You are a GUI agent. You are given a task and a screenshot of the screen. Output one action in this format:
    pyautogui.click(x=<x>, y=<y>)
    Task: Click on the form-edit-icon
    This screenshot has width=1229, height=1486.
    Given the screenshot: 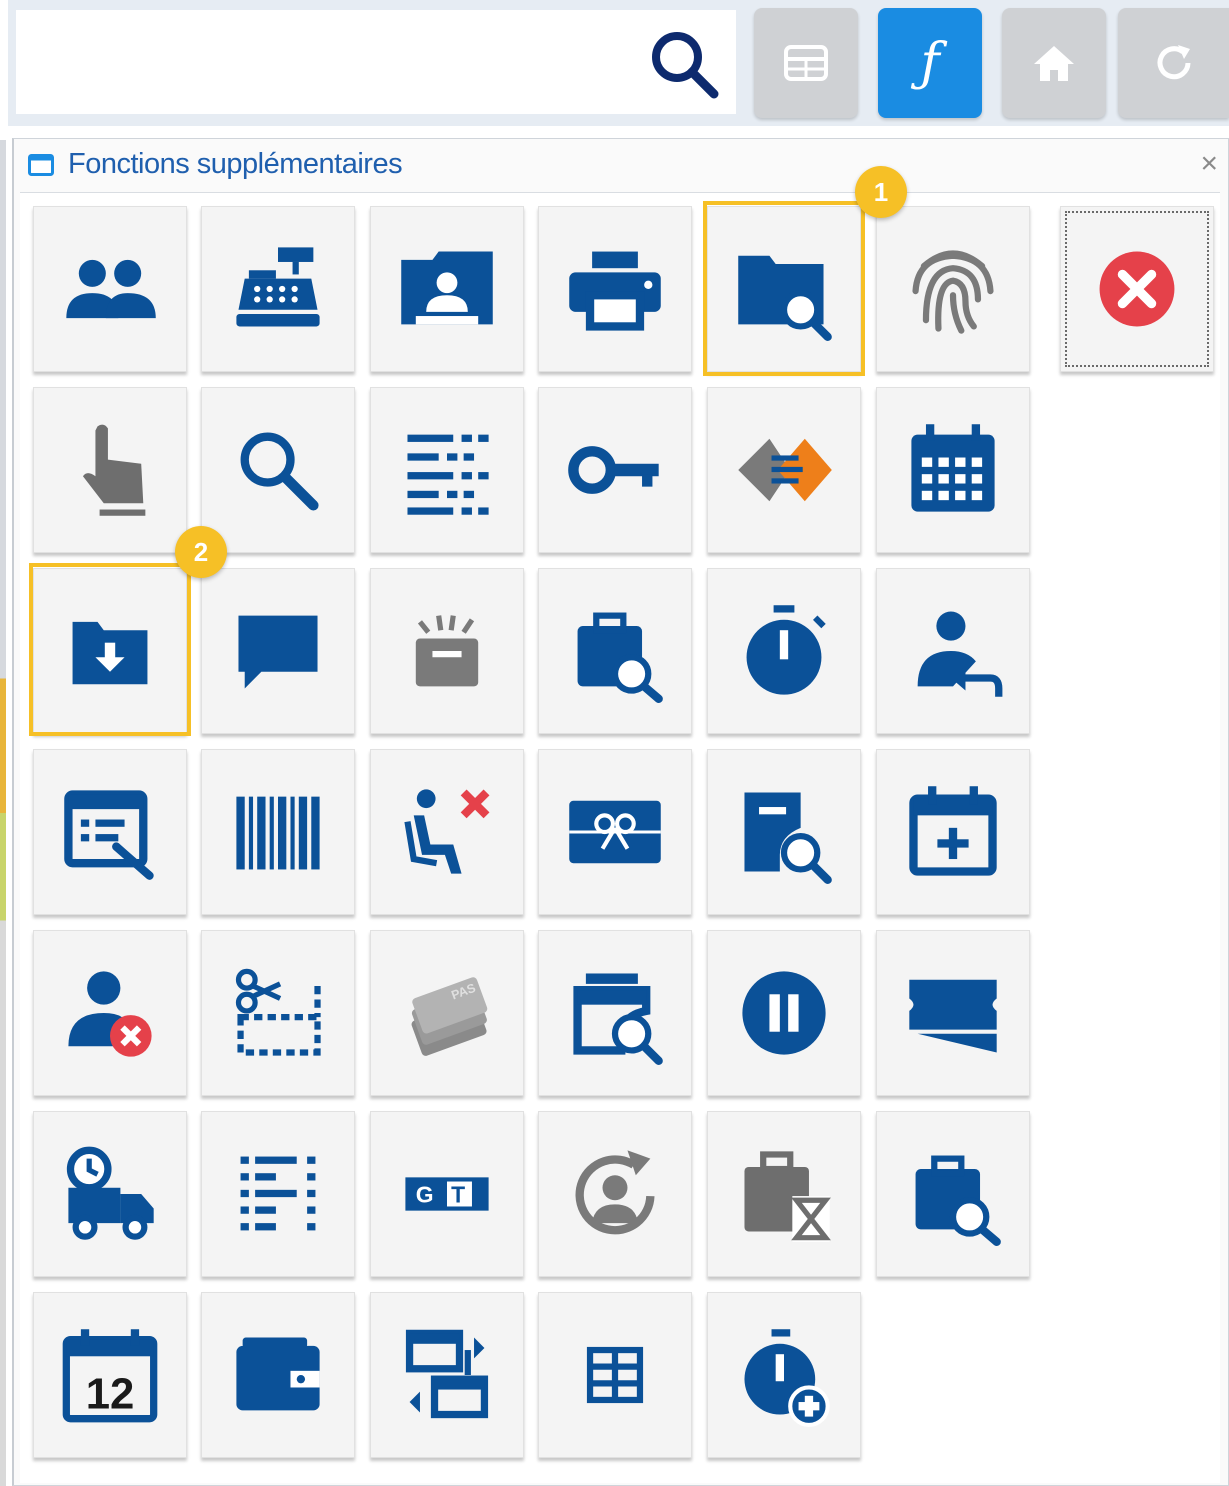 What is the action you would take?
    pyautogui.click(x=109, y=835)
    